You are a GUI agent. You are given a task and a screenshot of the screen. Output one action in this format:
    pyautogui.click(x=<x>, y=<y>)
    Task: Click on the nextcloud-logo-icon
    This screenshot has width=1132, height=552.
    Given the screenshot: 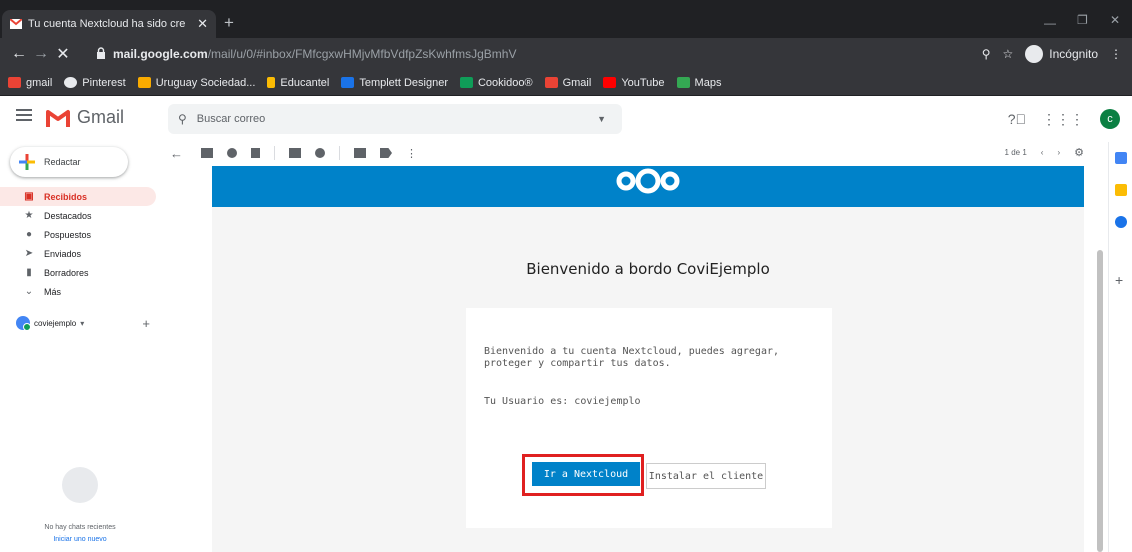 What is the action you would take?
    pyautogui.click(x=648, y=181)
    